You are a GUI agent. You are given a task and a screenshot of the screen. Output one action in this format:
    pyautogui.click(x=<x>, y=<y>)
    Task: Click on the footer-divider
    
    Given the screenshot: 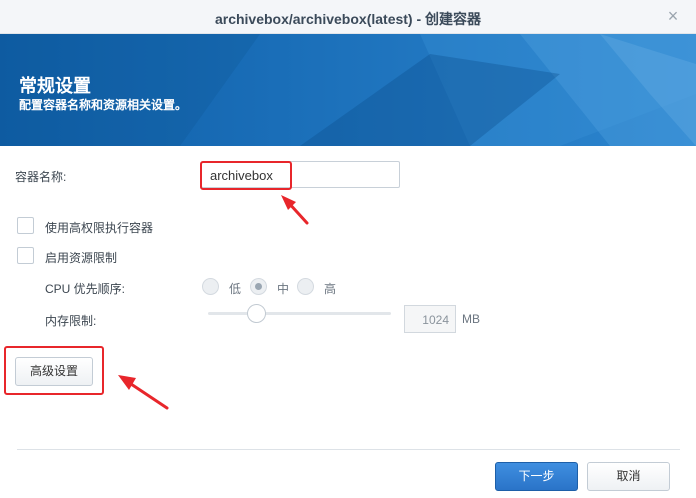 What is the action you would take?
    pyautogui.click(x=348, y=449)
    